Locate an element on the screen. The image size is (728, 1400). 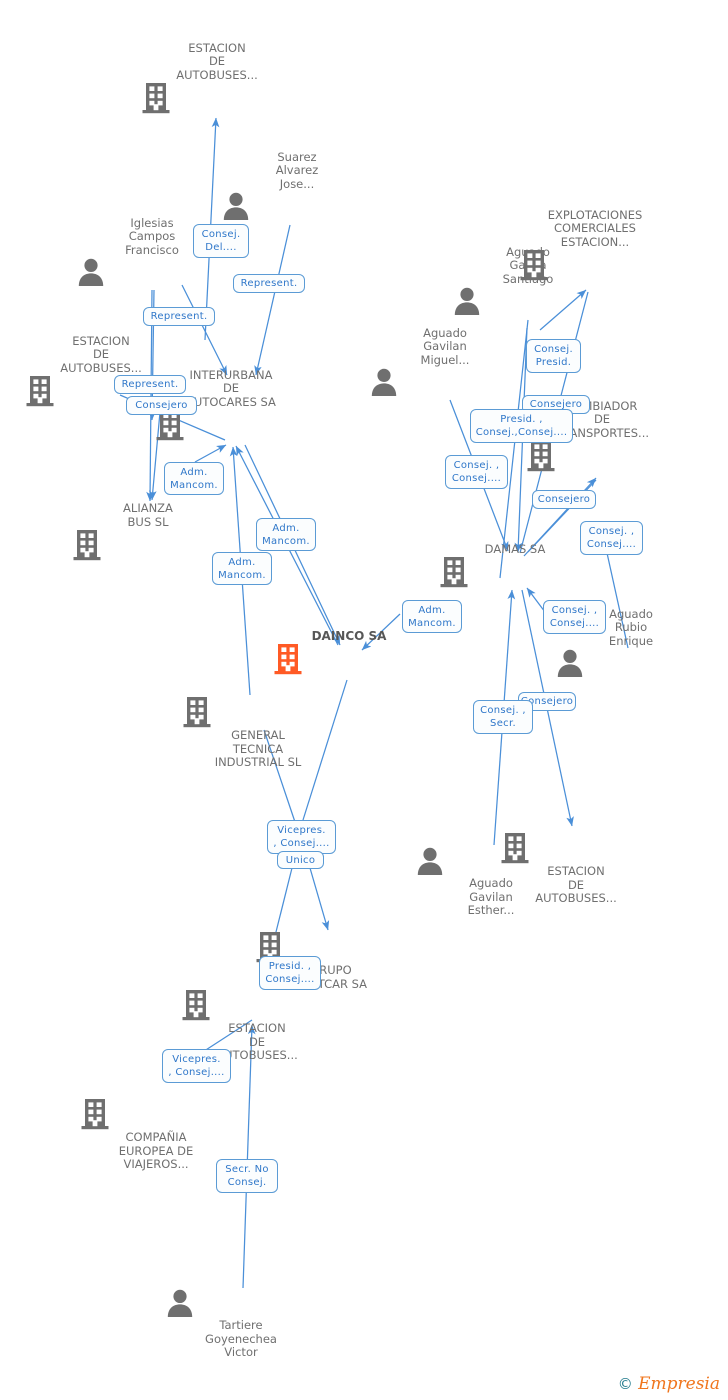
relation-chip-c7: Adm. Mancom. is located at coordinates (286, 534).